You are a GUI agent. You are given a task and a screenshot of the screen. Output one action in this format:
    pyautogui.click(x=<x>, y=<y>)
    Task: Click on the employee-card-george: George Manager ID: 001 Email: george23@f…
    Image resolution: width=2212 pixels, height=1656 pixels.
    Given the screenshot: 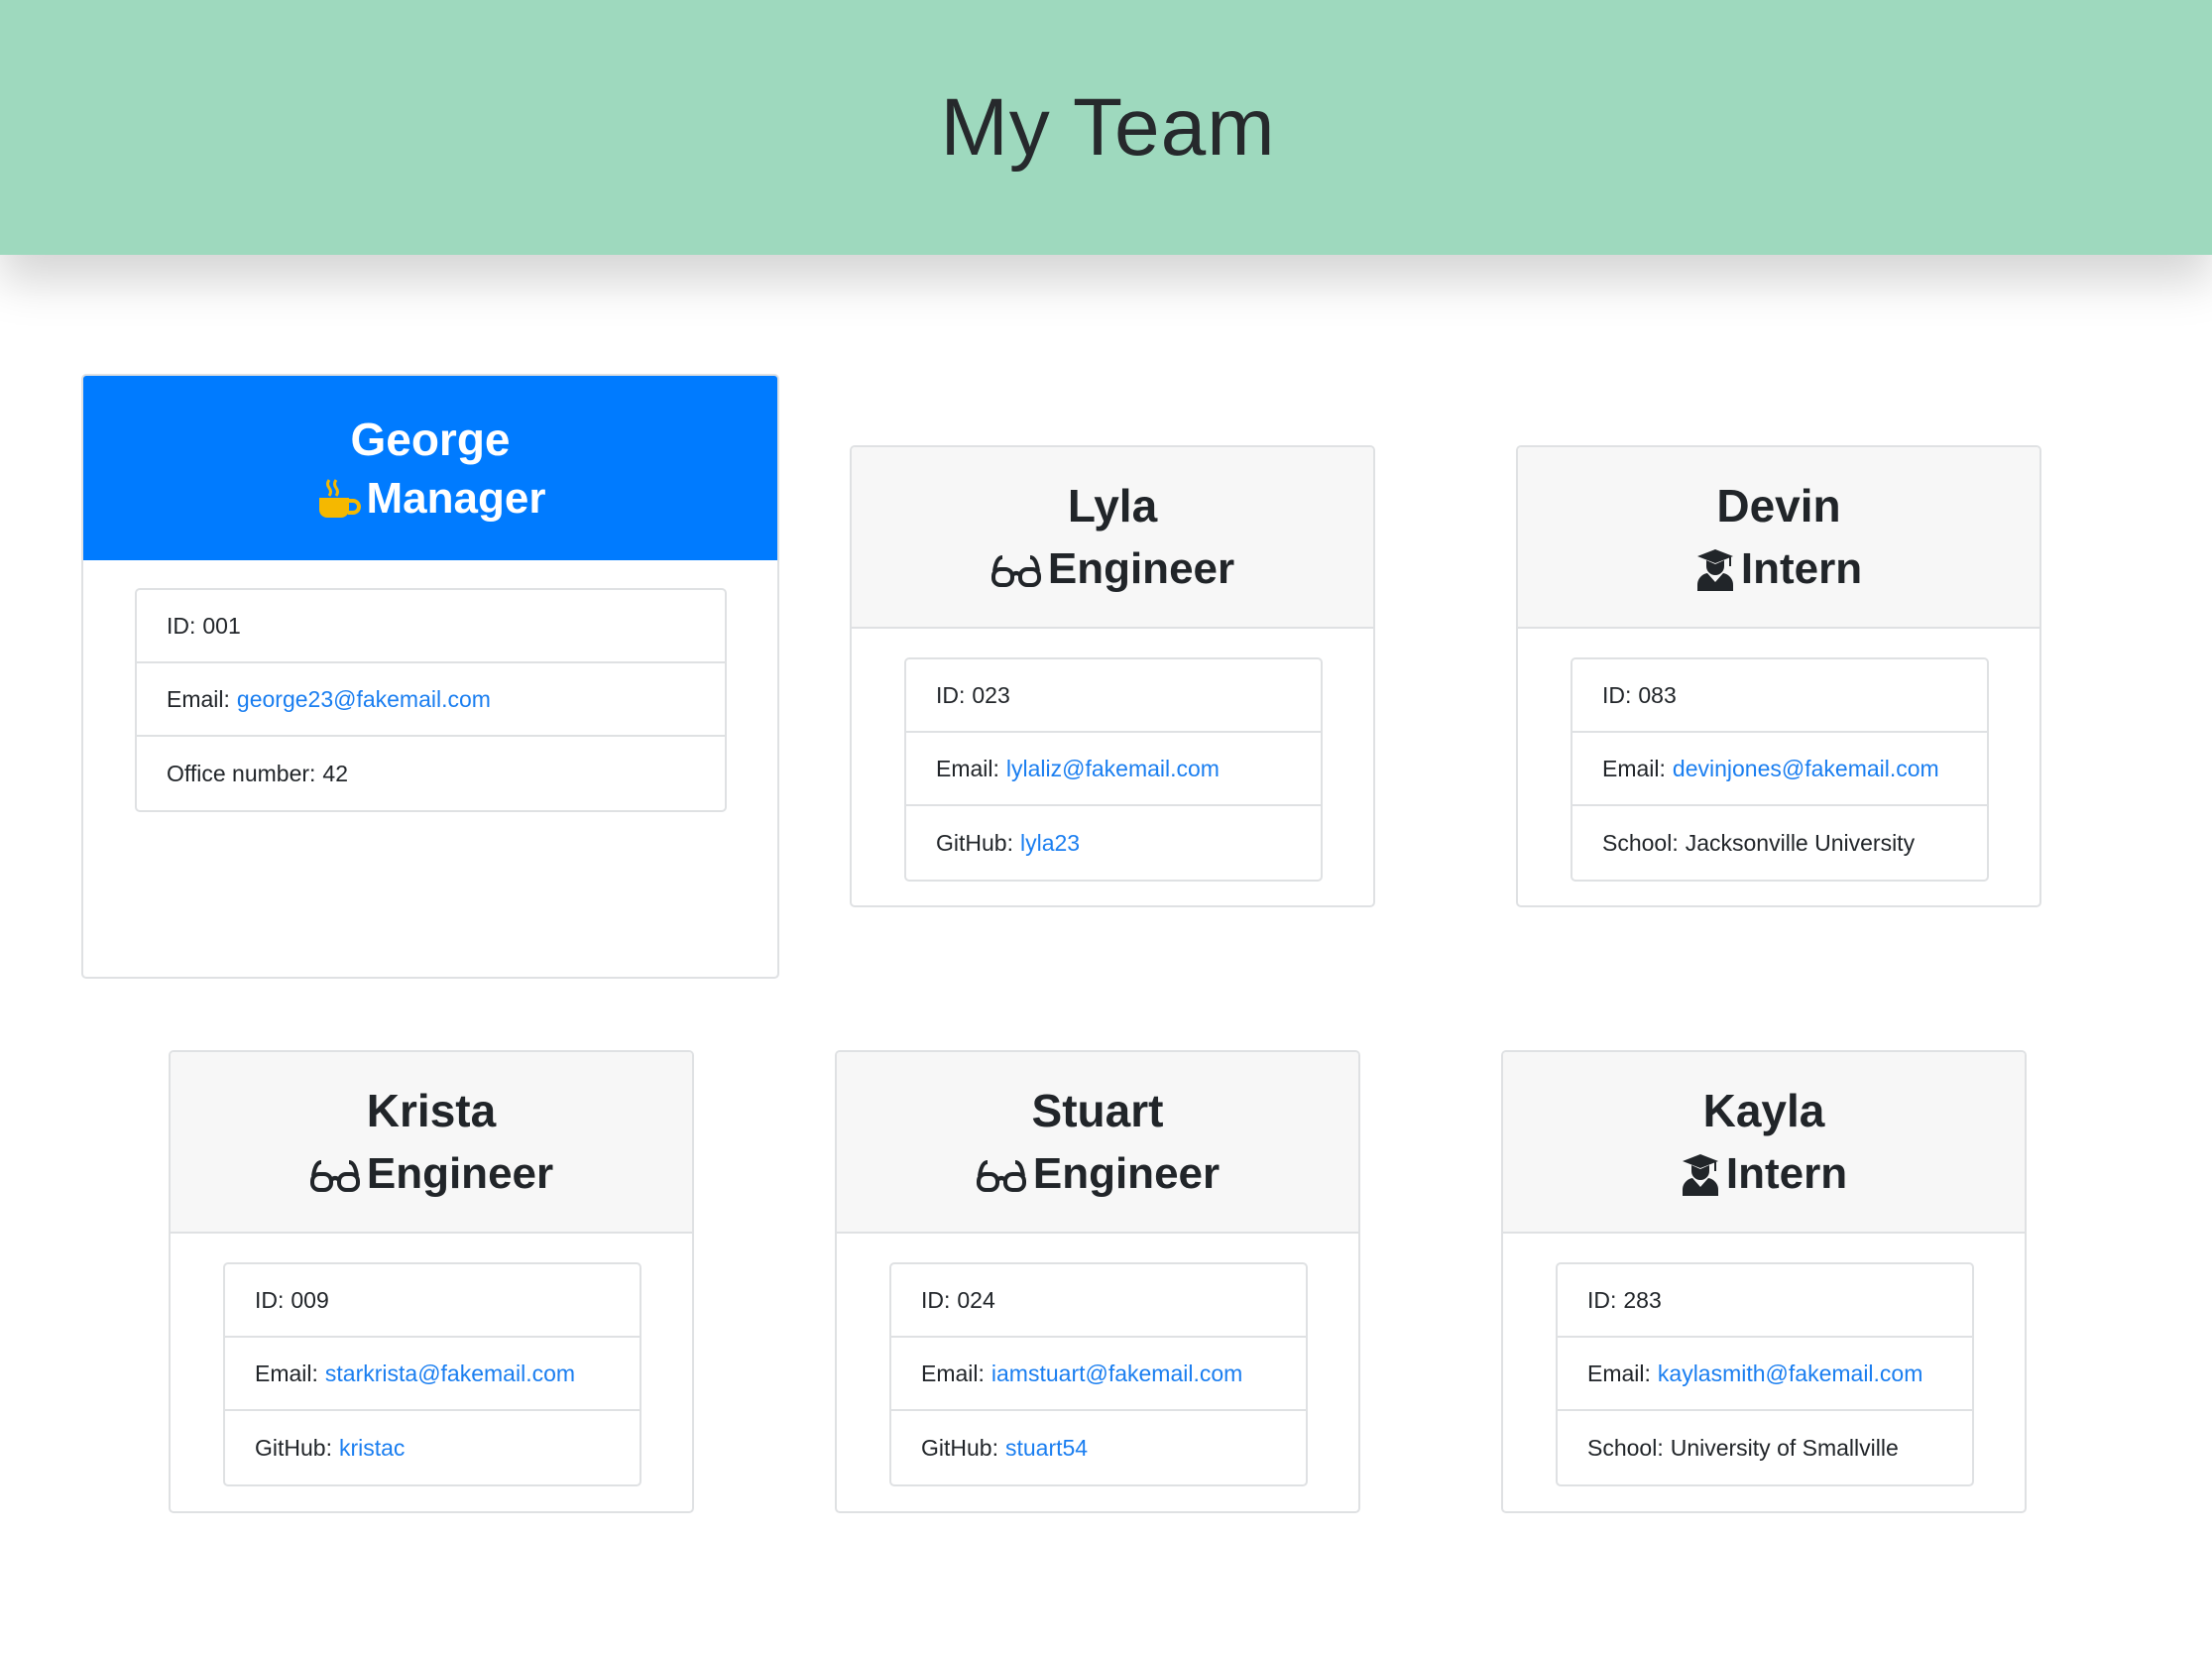 What is the action you would take?
    pyautogui.click(x=430, y=676)
    